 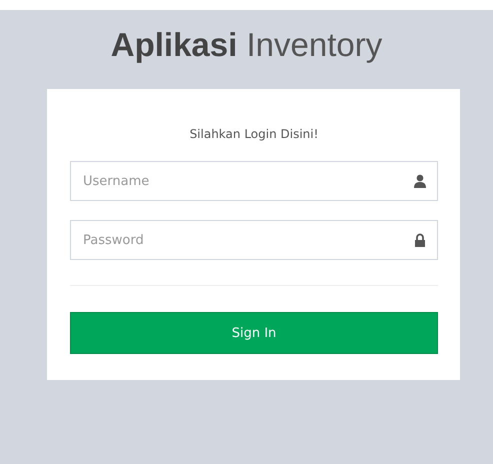 I want to click on password-field: Password, so click(x=254, y=240).